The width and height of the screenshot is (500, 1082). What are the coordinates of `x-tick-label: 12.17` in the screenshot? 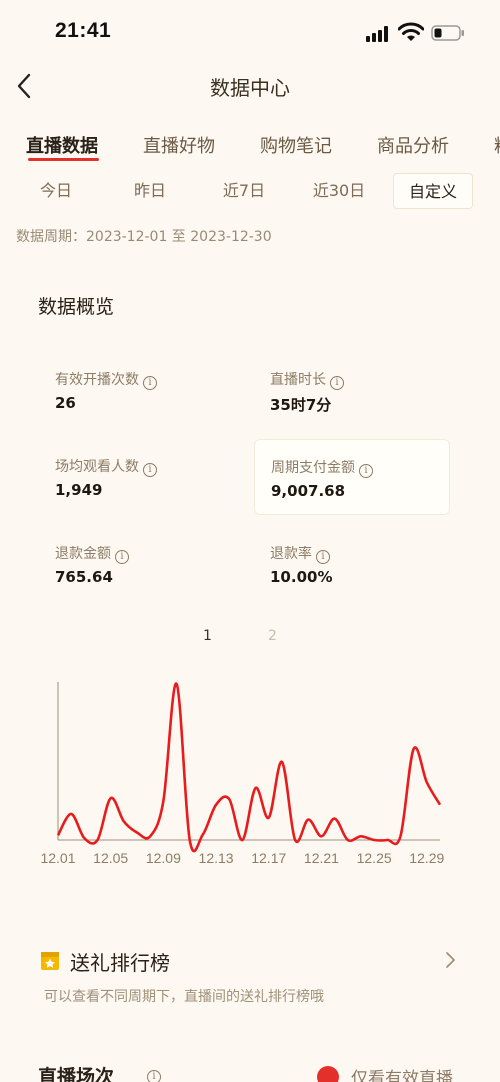 It's located at (268, 858).